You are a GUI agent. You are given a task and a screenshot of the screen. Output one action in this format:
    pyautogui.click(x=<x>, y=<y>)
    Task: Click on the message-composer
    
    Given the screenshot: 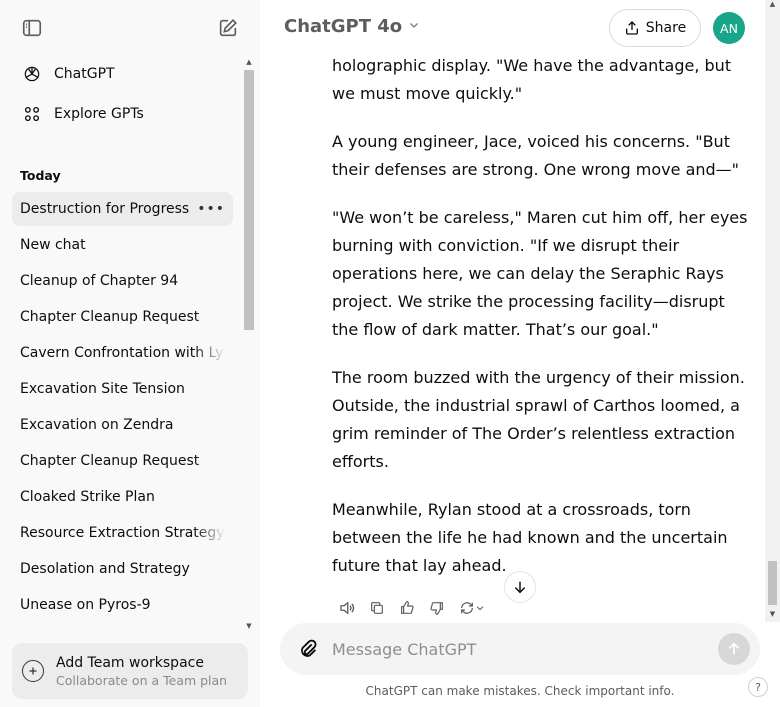 What is the action you would take?
    pyautogui.click(x=520, y=649)
    